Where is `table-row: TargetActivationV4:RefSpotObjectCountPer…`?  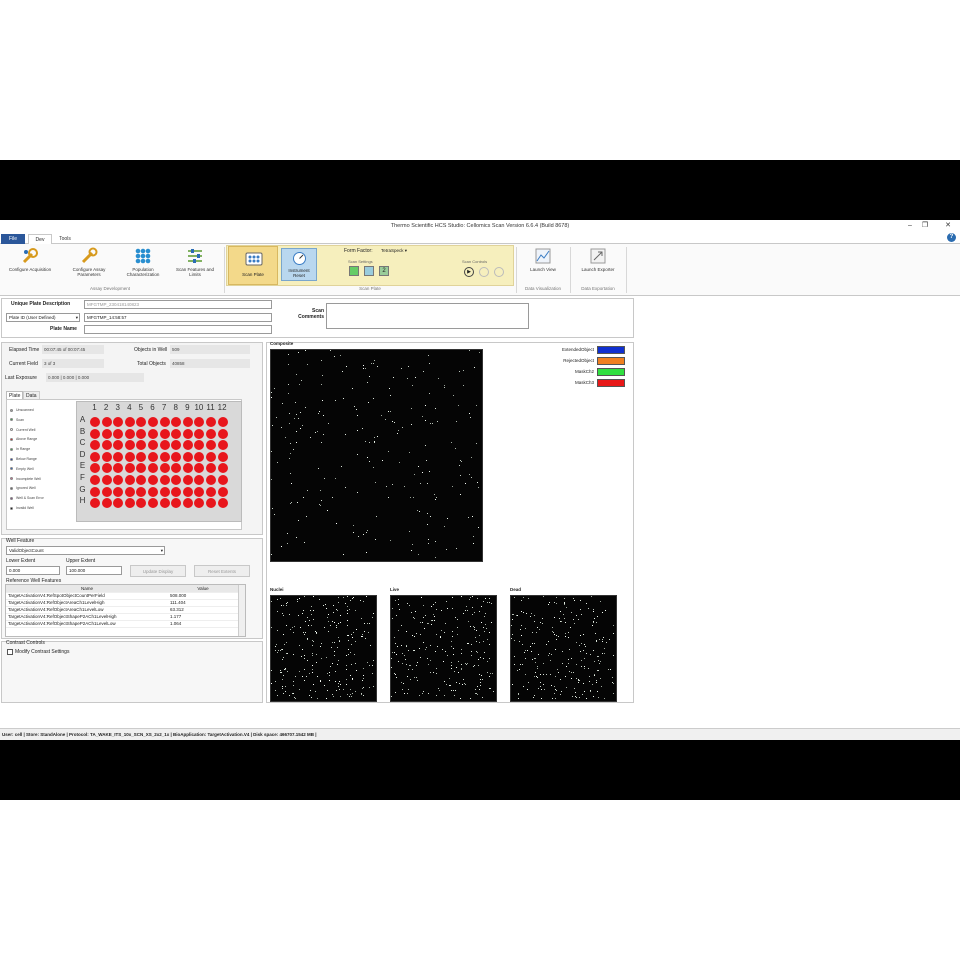 table-row: TargetActivationV4:RefSpotObjectCountPer… is located at coordinates (122, 596).